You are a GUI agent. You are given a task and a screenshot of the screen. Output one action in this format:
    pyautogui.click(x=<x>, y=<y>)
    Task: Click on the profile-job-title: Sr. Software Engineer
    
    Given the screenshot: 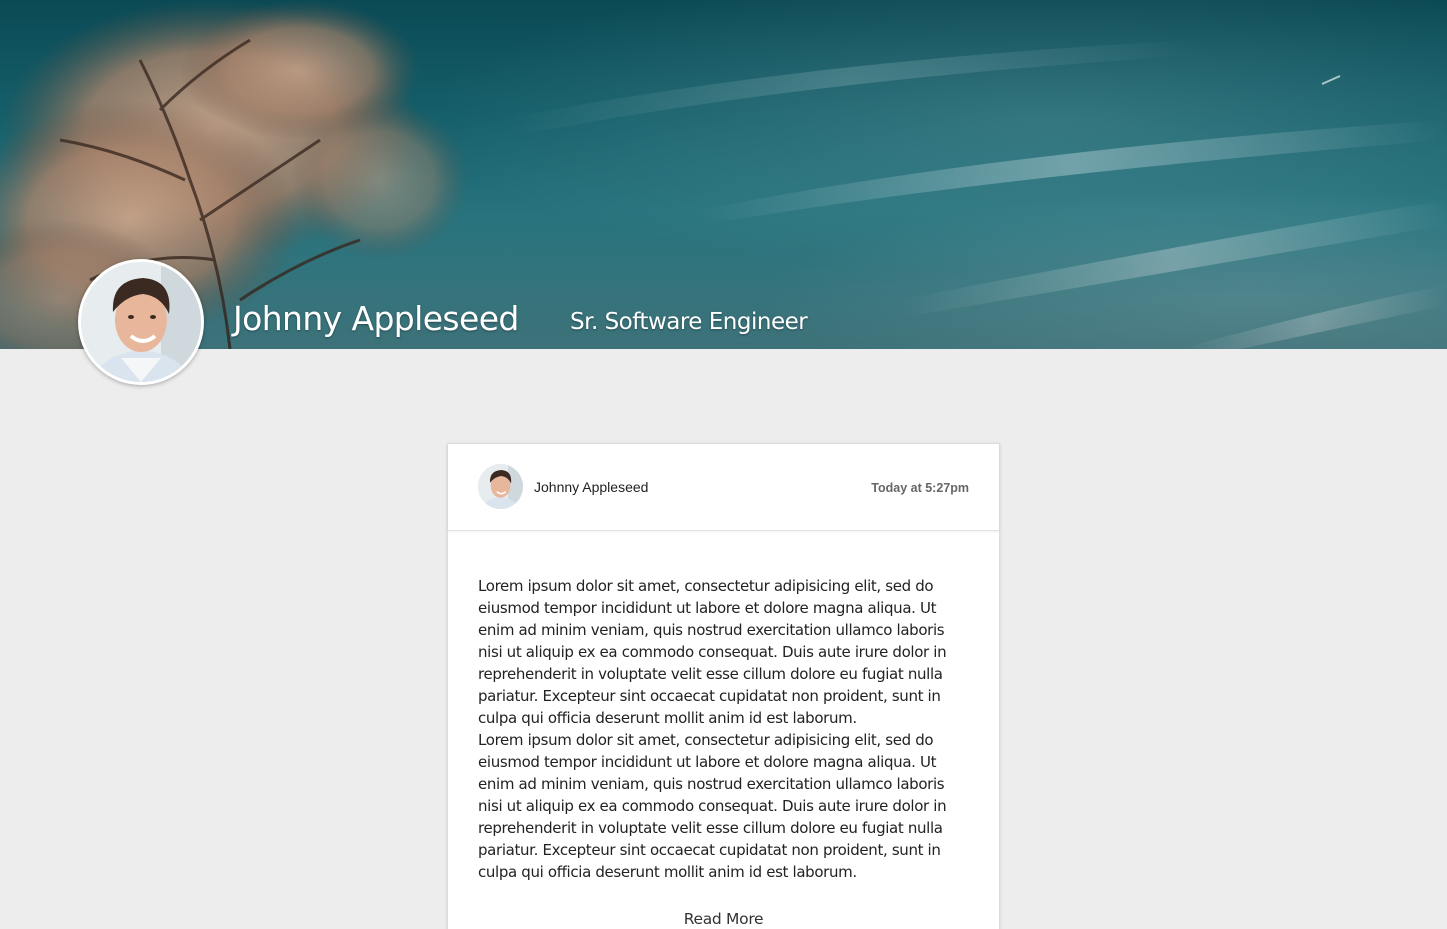 What is the action you would take?
    pyautogui.click(x=689, y=322)
    